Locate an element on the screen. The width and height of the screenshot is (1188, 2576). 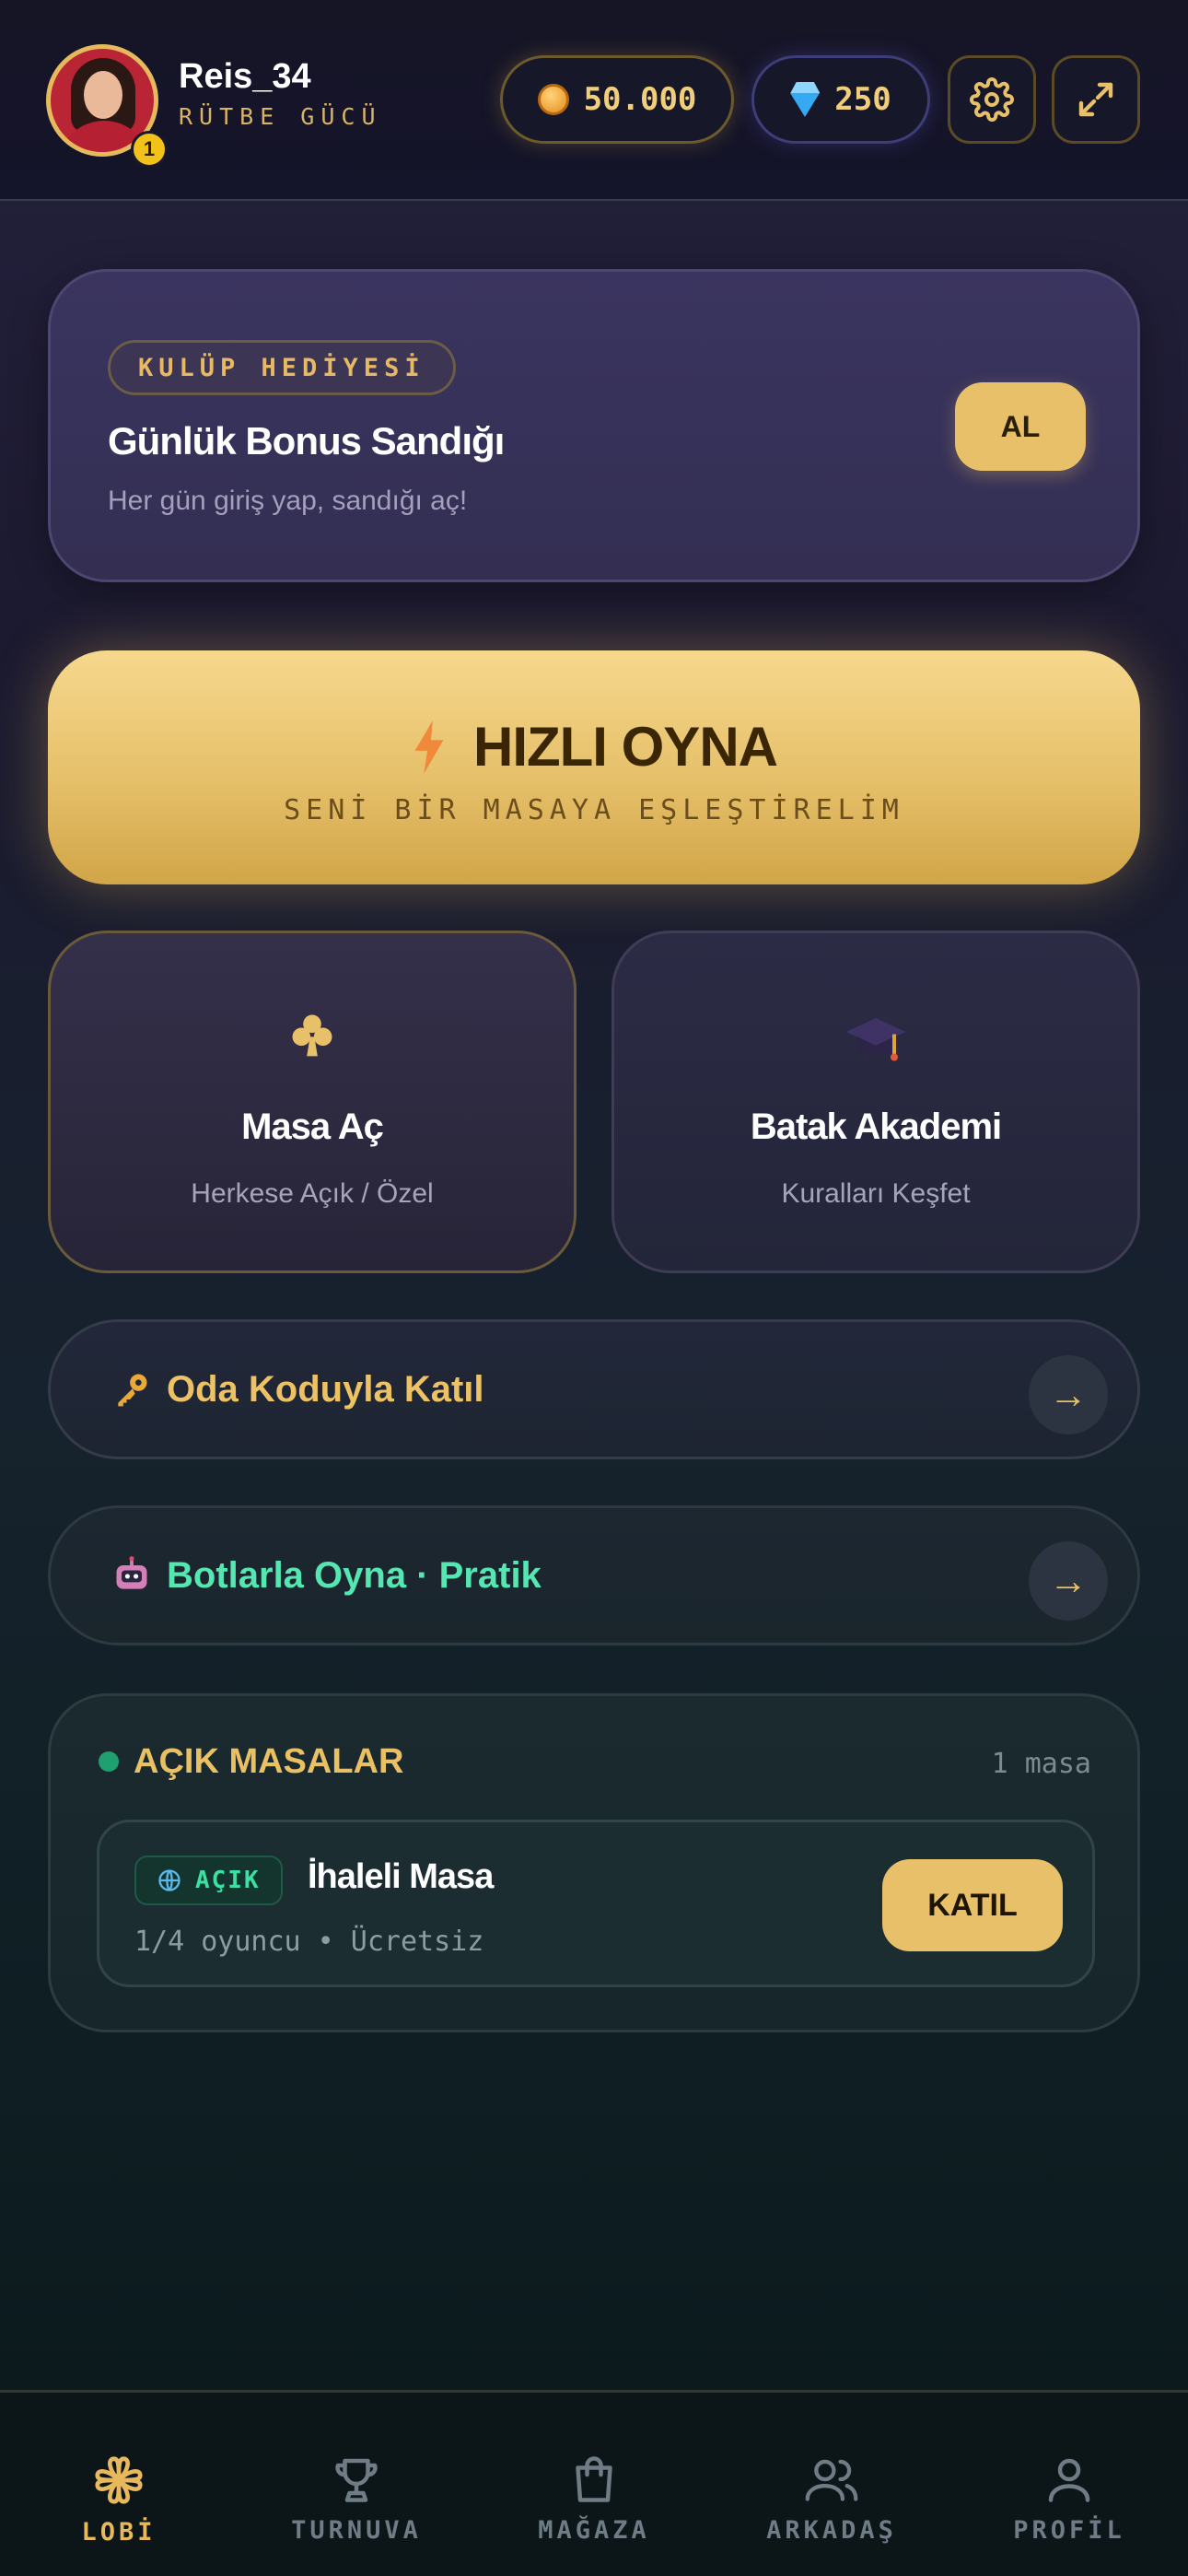
nav-item-profile: PROFİL is located at coordinates (1069, 2484).